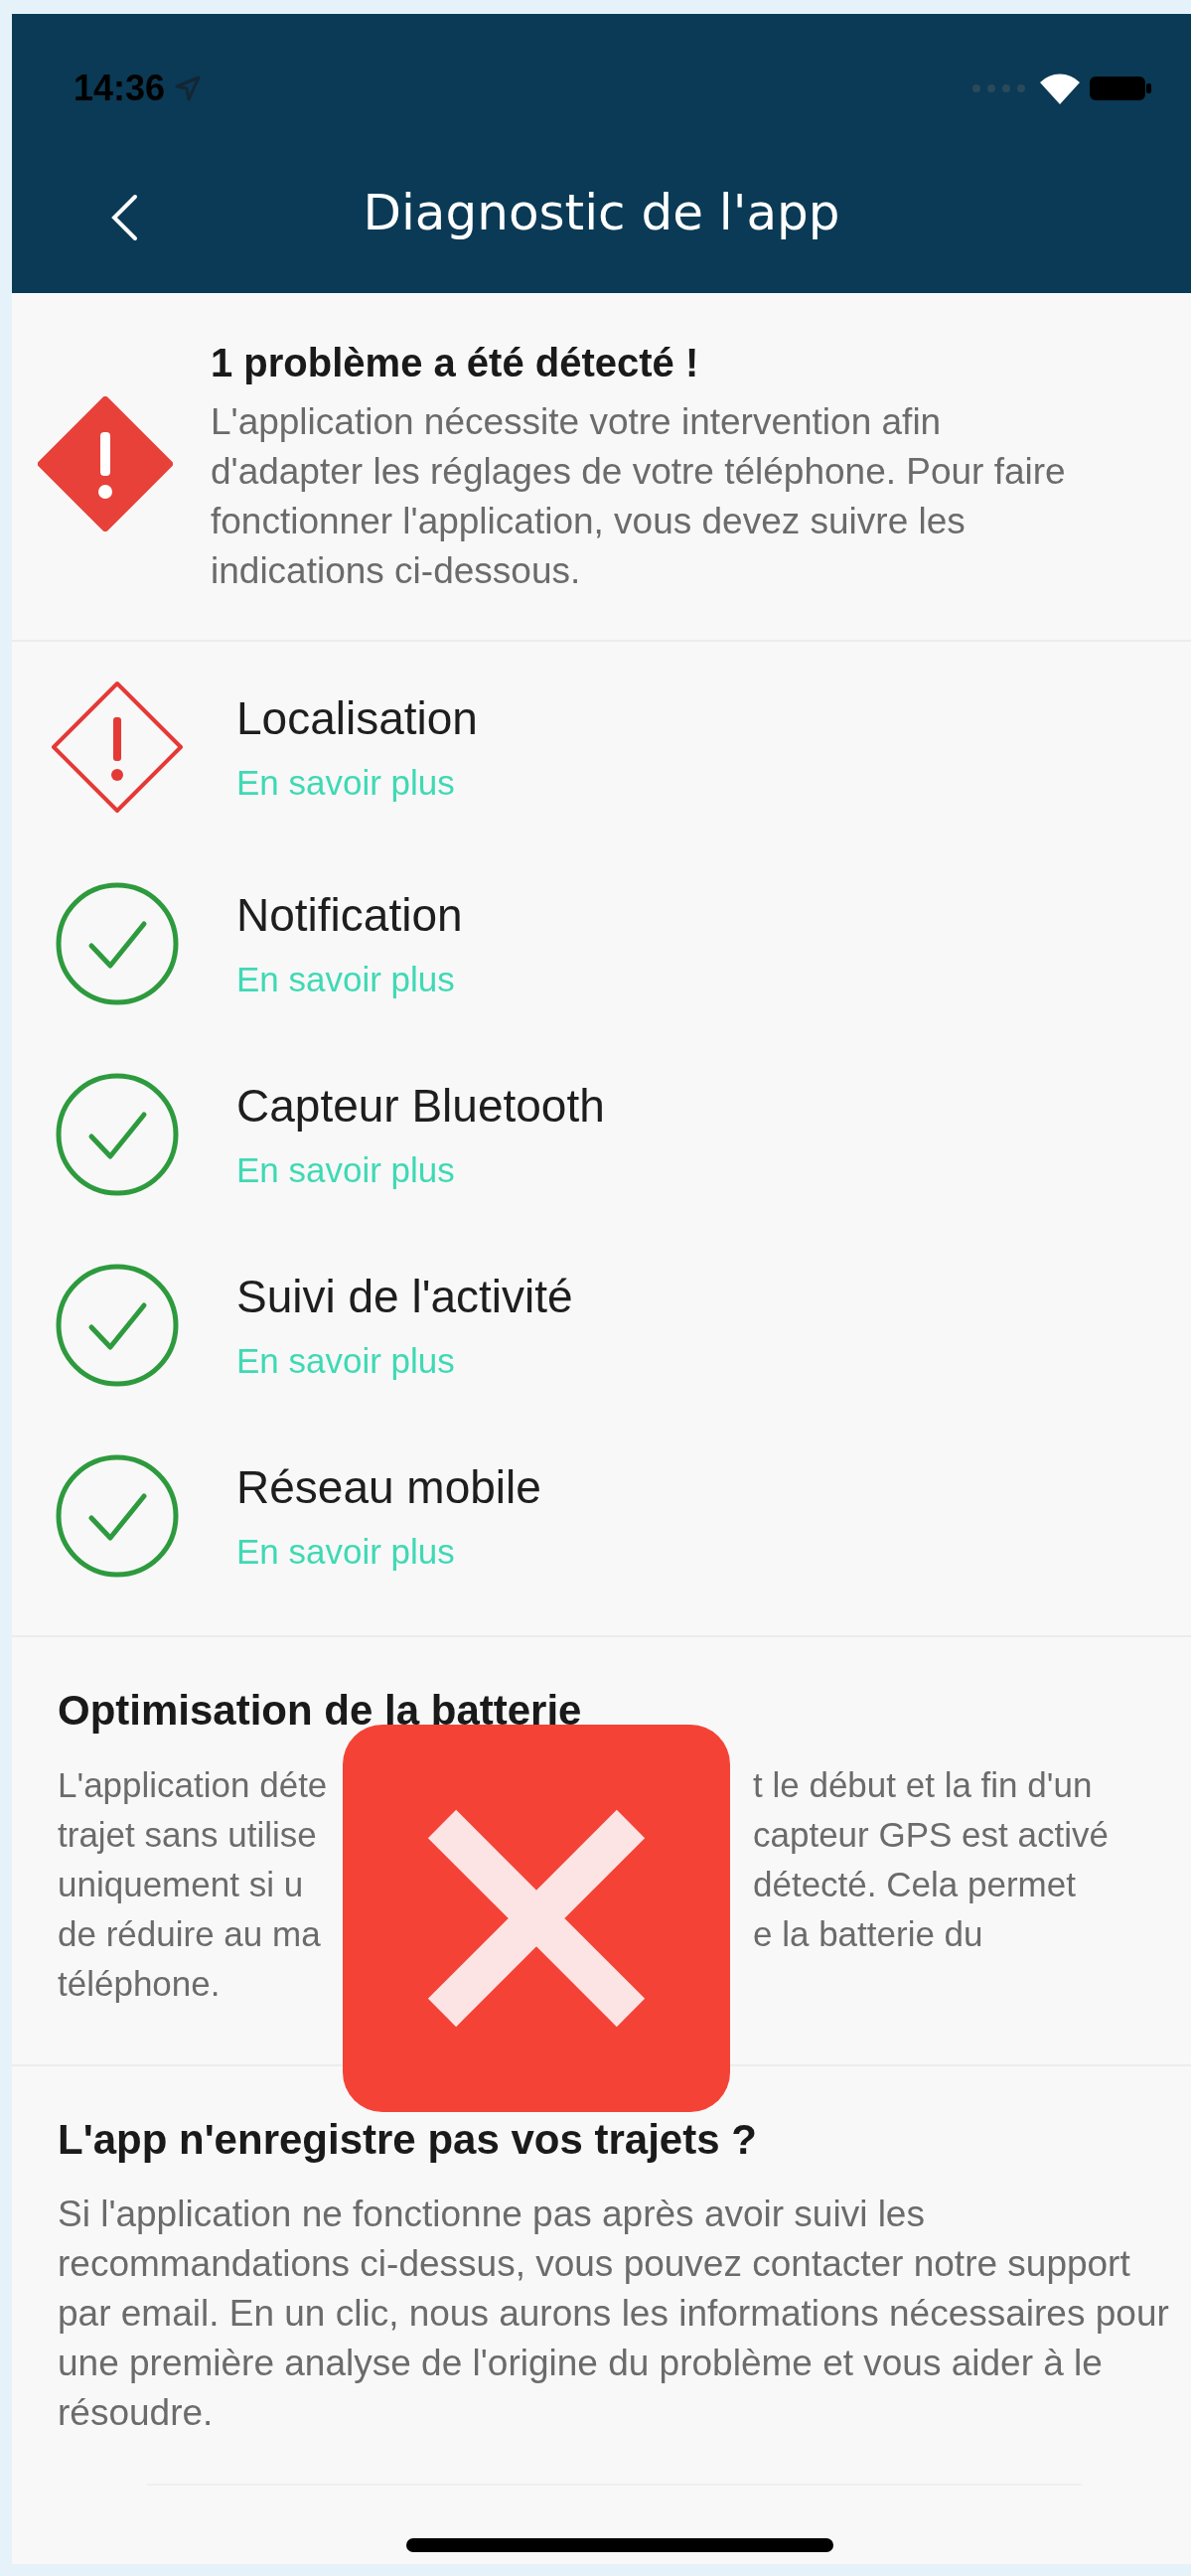 The height and width of the screenshot is (2576, 1191). What do you see at coordinates (915, 1885) in the screenshot?
I see `paragraph-fragment: détecté. Cela permet` at bounding box center [915, 1885].